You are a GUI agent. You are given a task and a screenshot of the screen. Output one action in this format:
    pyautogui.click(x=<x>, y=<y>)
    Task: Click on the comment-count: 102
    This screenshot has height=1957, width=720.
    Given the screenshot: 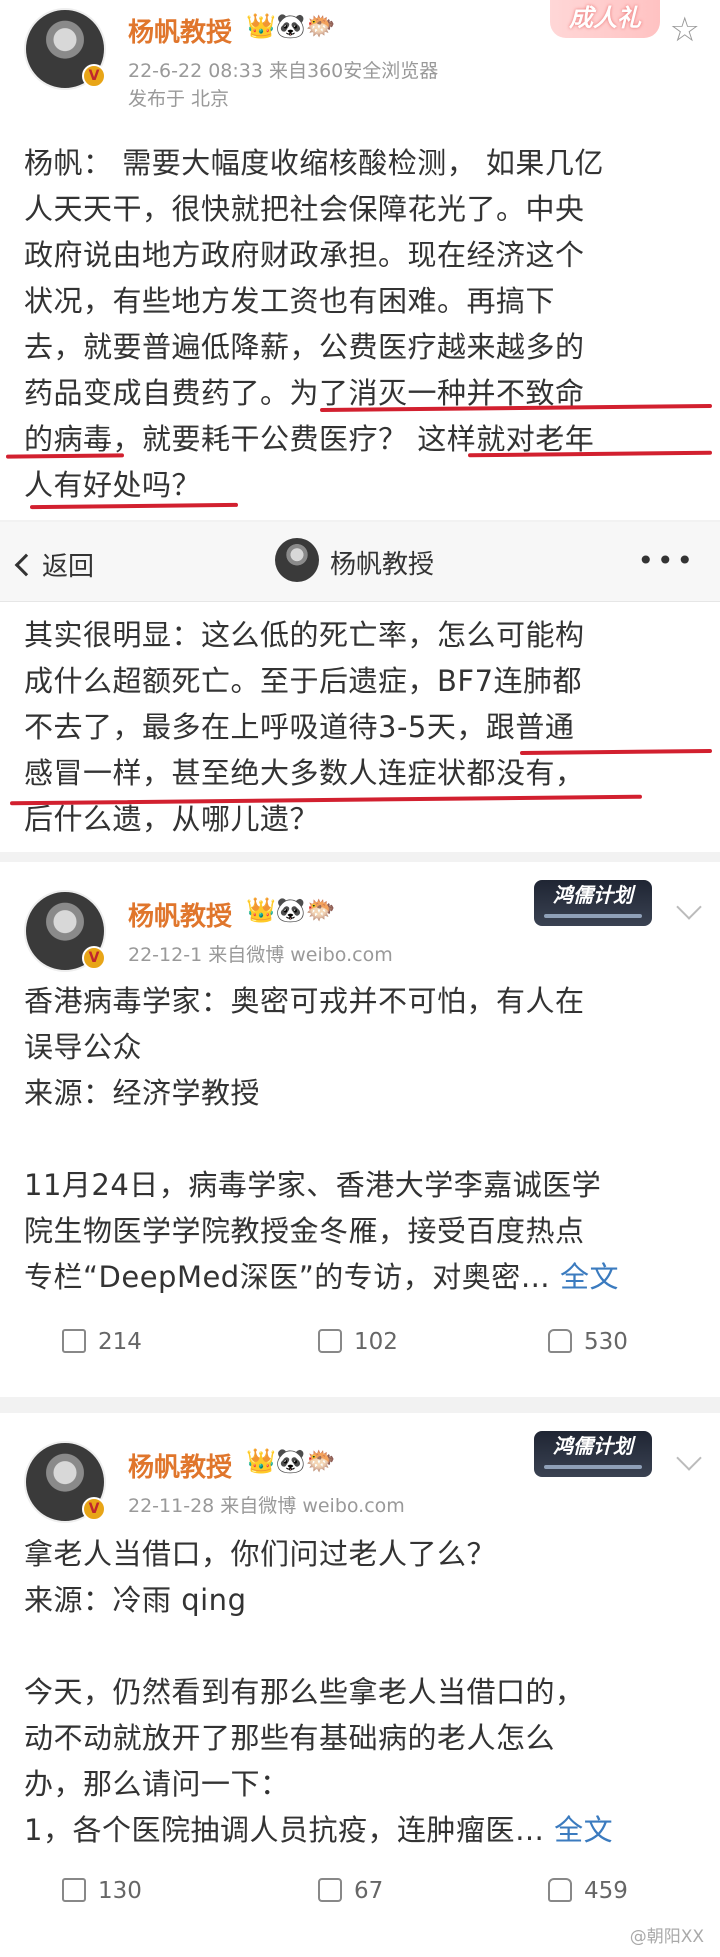 What is the action you would take?
    pyautogui.click(x=376, y=1342)
    